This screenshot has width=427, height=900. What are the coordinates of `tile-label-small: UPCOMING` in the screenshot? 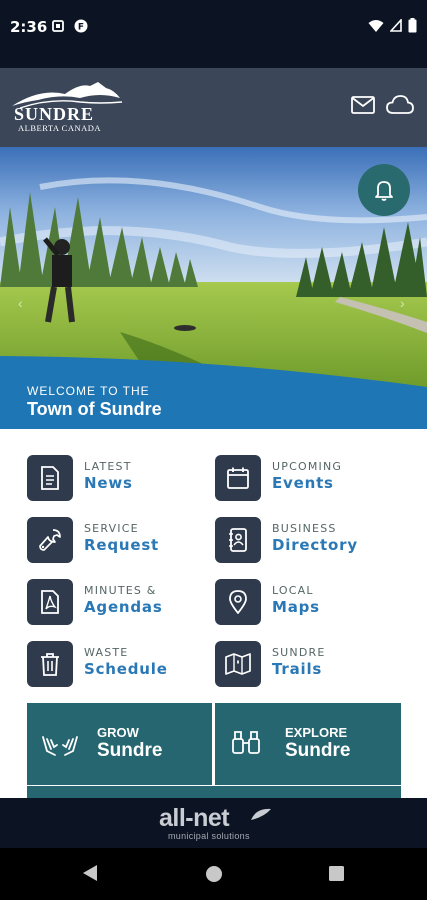 It's located at (307, 466).